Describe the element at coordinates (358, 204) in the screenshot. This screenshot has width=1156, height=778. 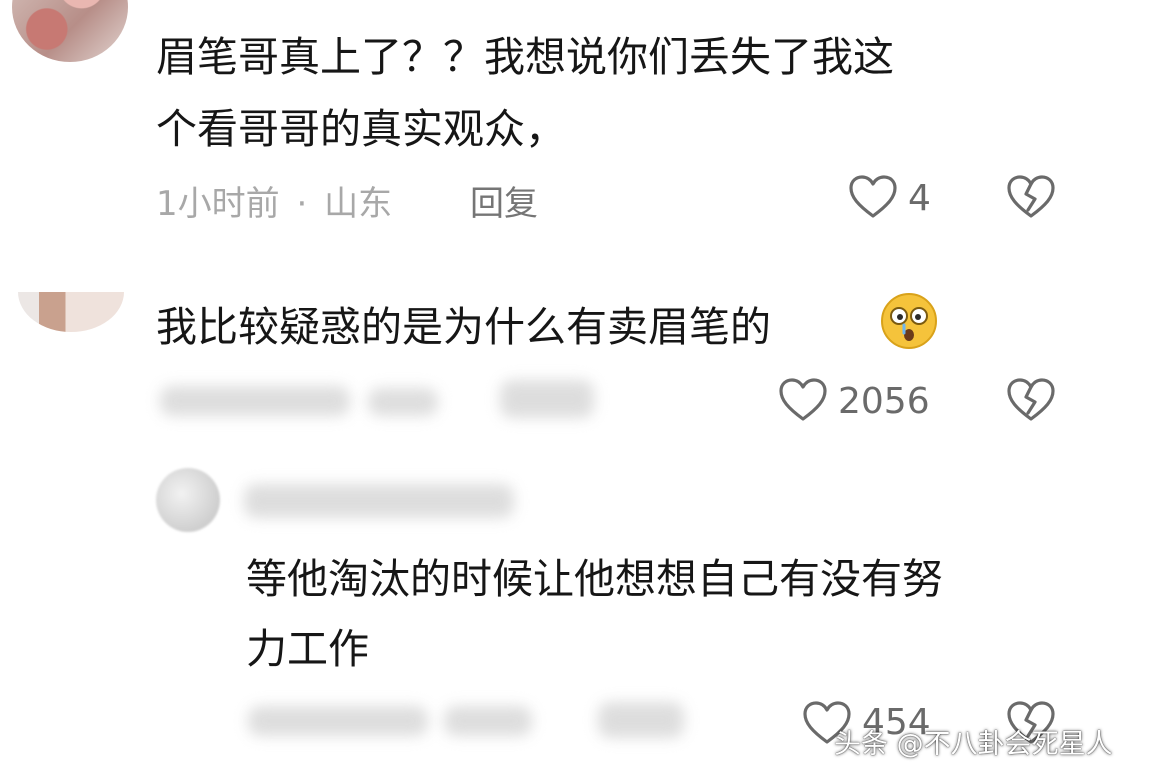
I see `comment-location: 山东` at that location.